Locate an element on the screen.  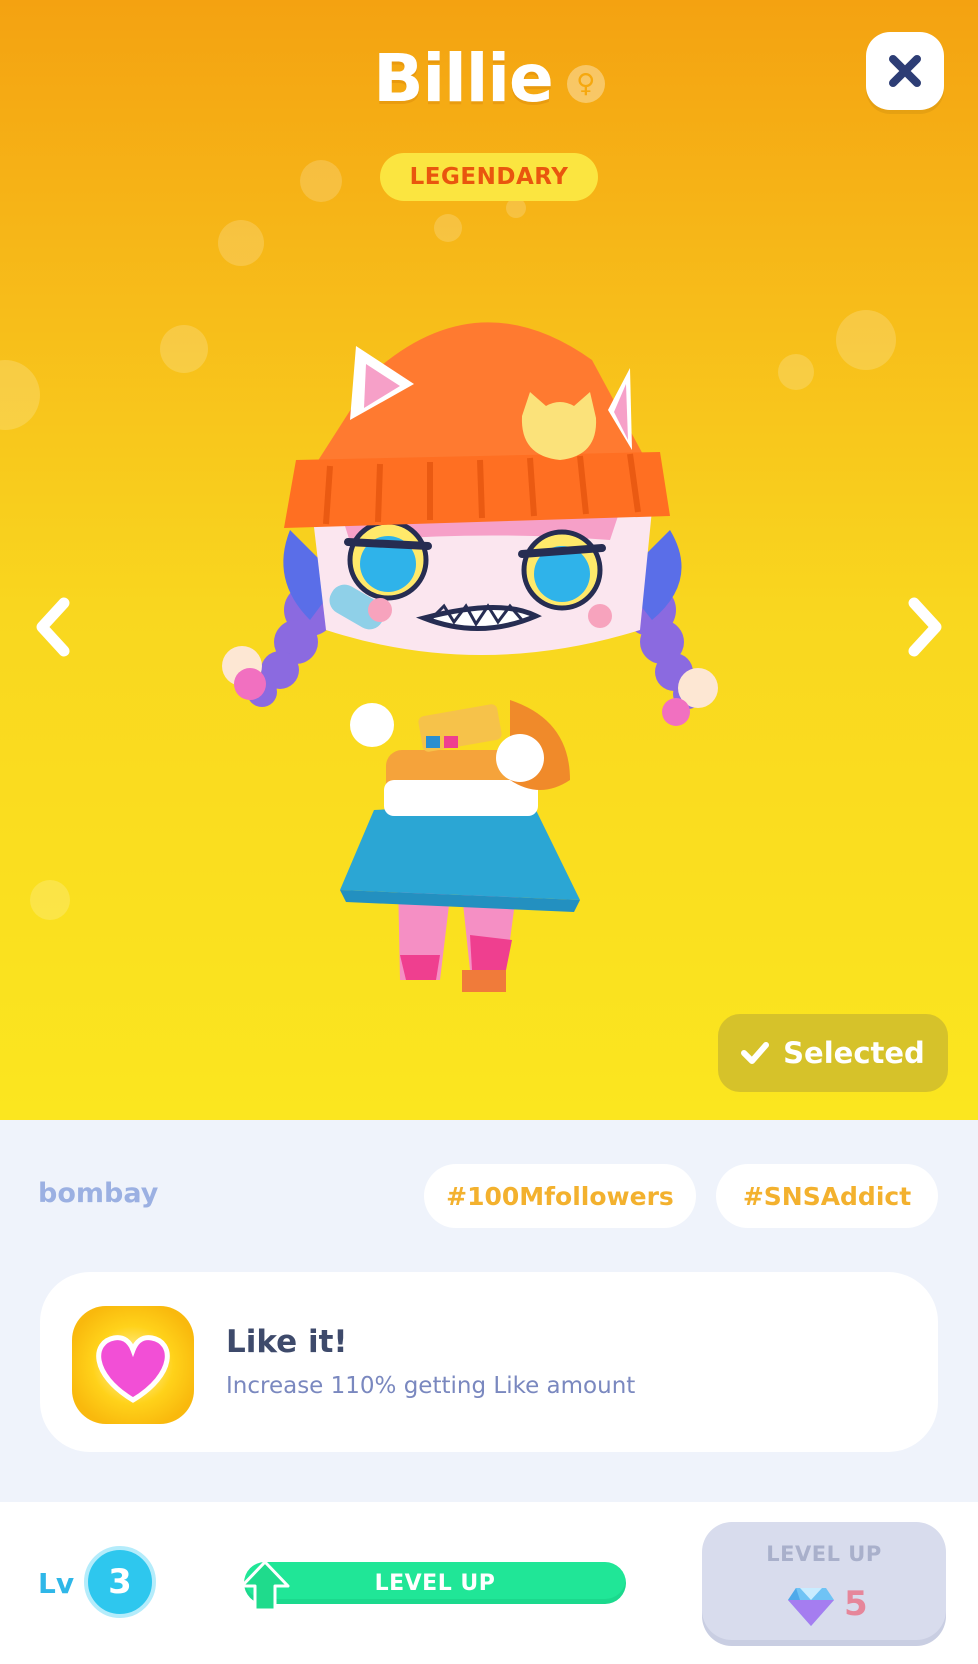
prev-character-button is located at coordinates (52, 627).